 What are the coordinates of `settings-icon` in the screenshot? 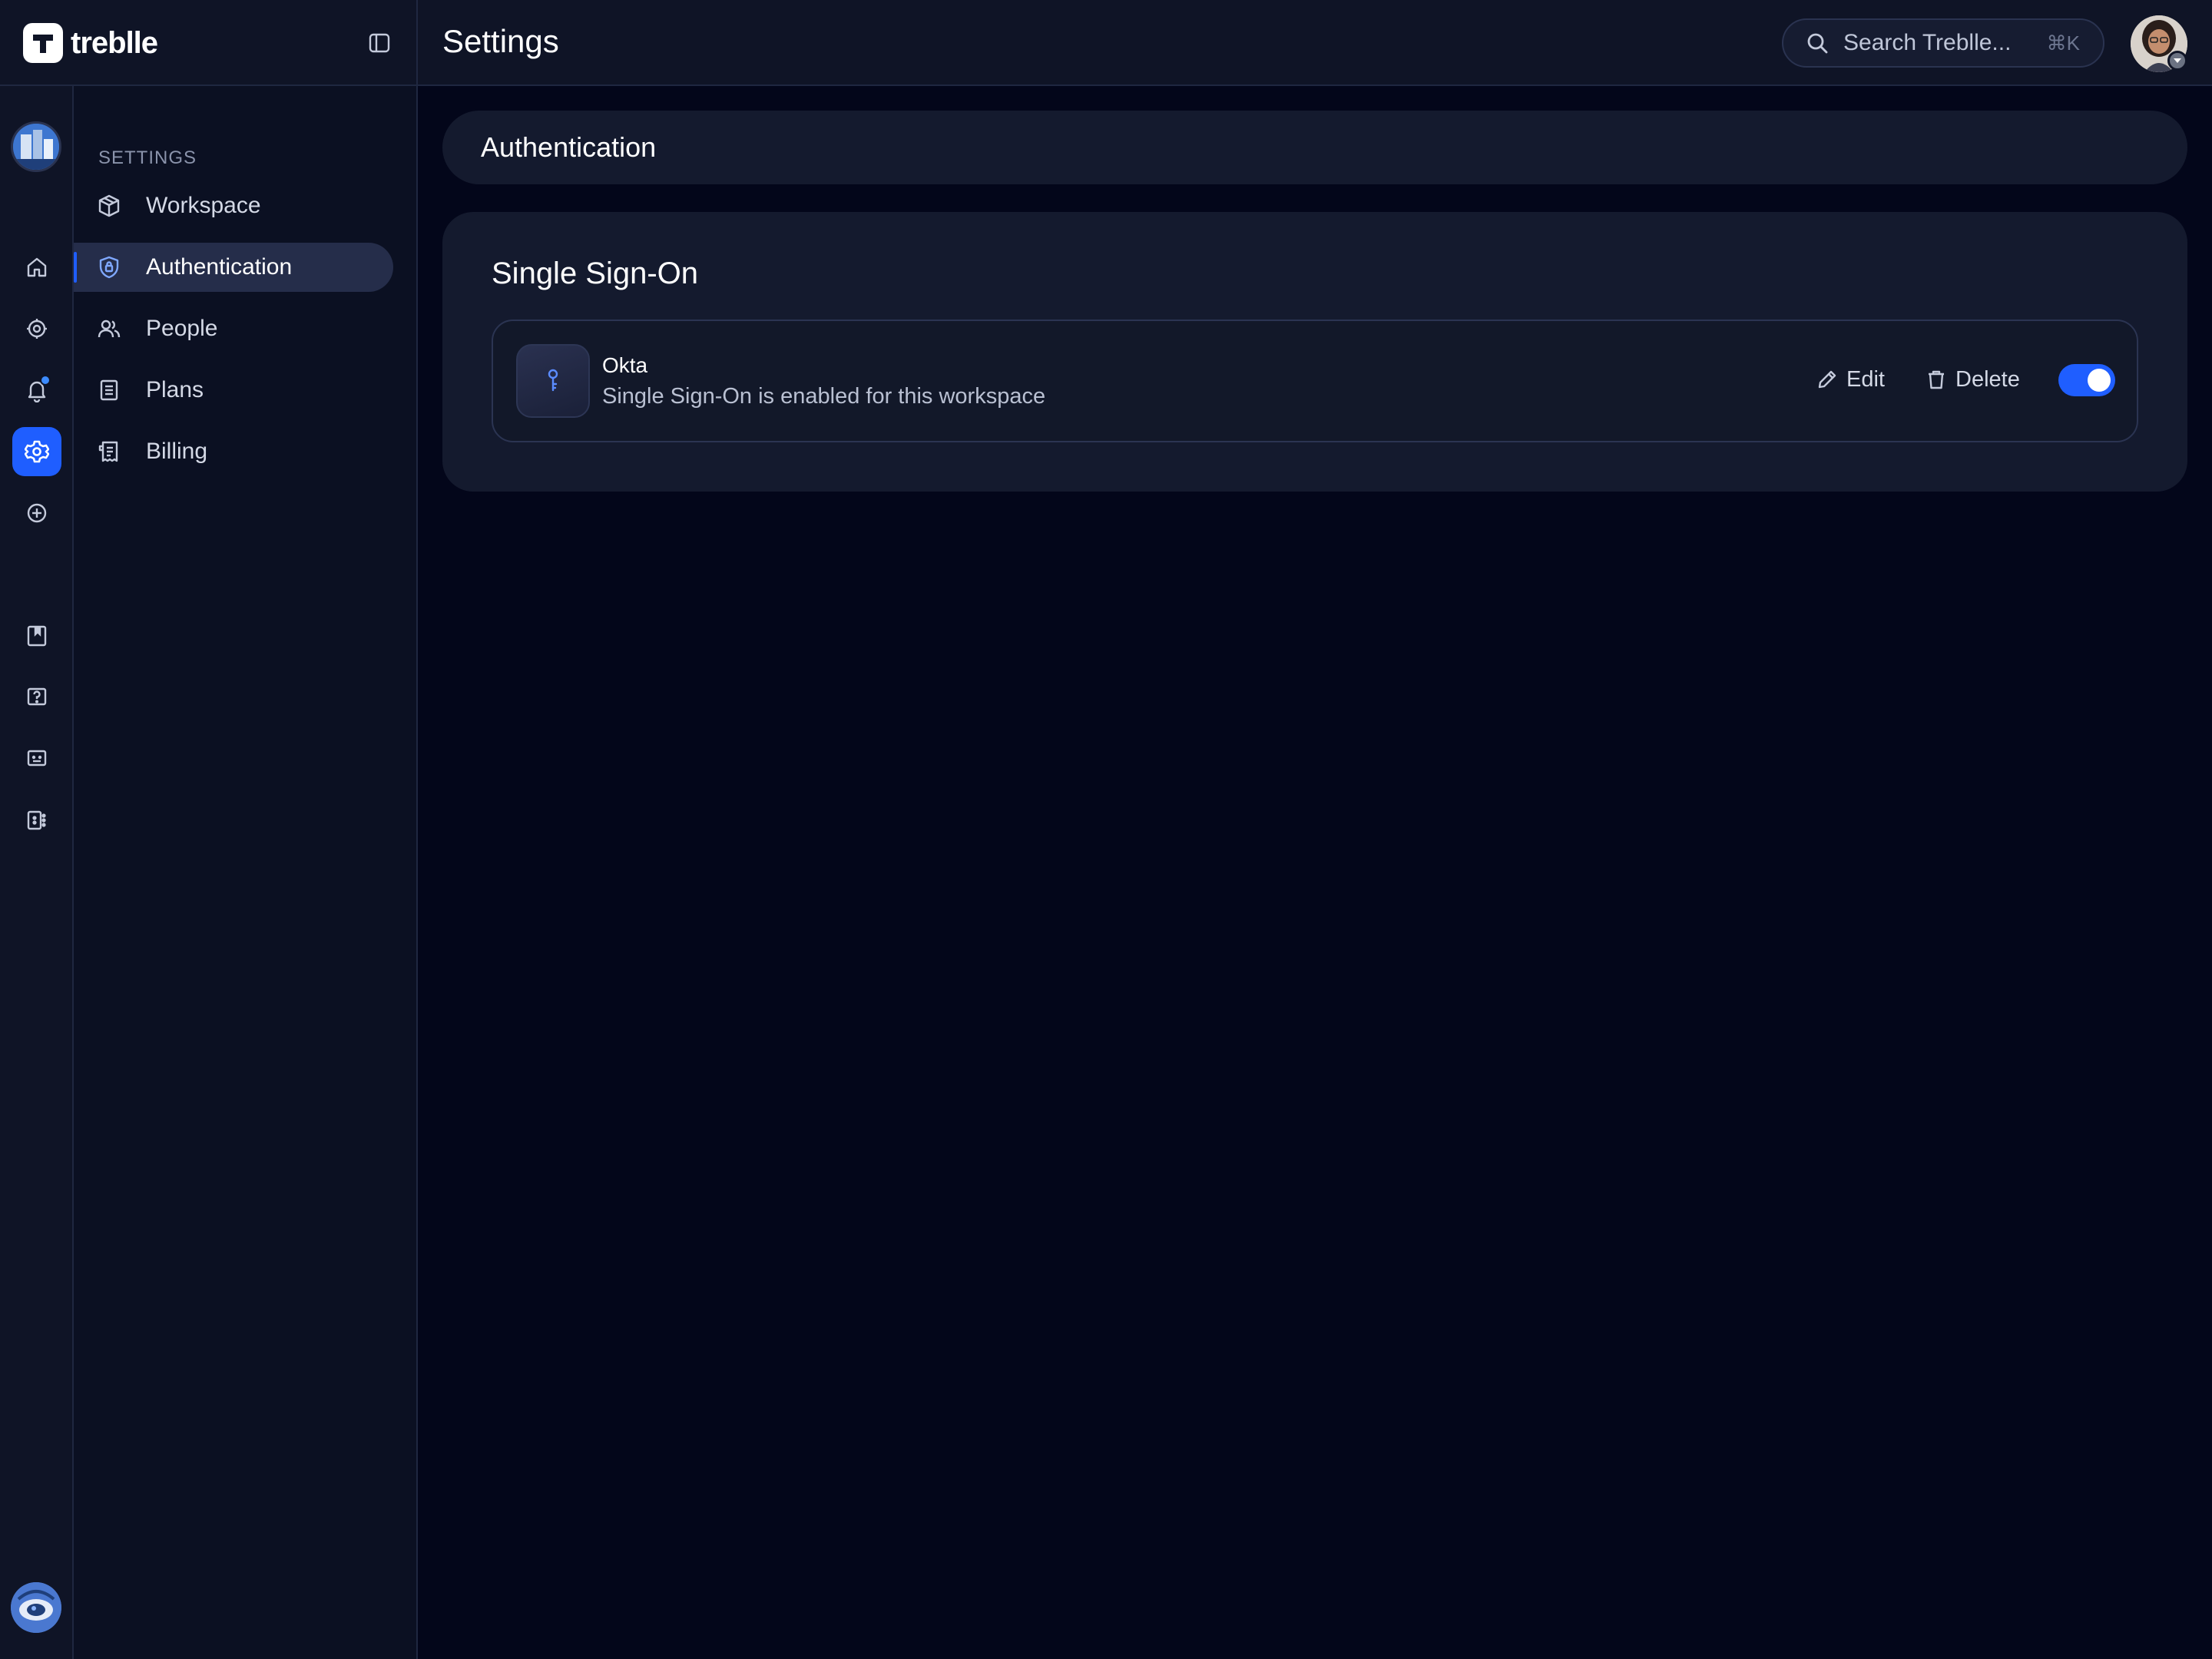 It's located at (36, 452).